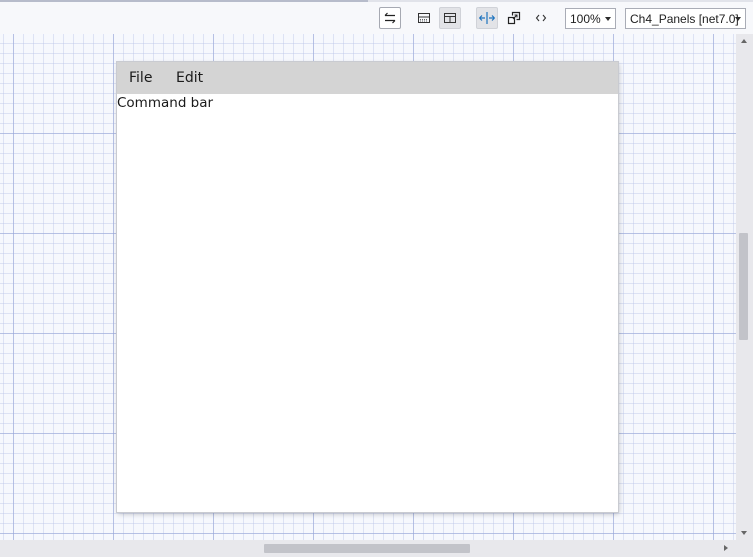  I want to click on scroll-up-icon, so click(744, 41).